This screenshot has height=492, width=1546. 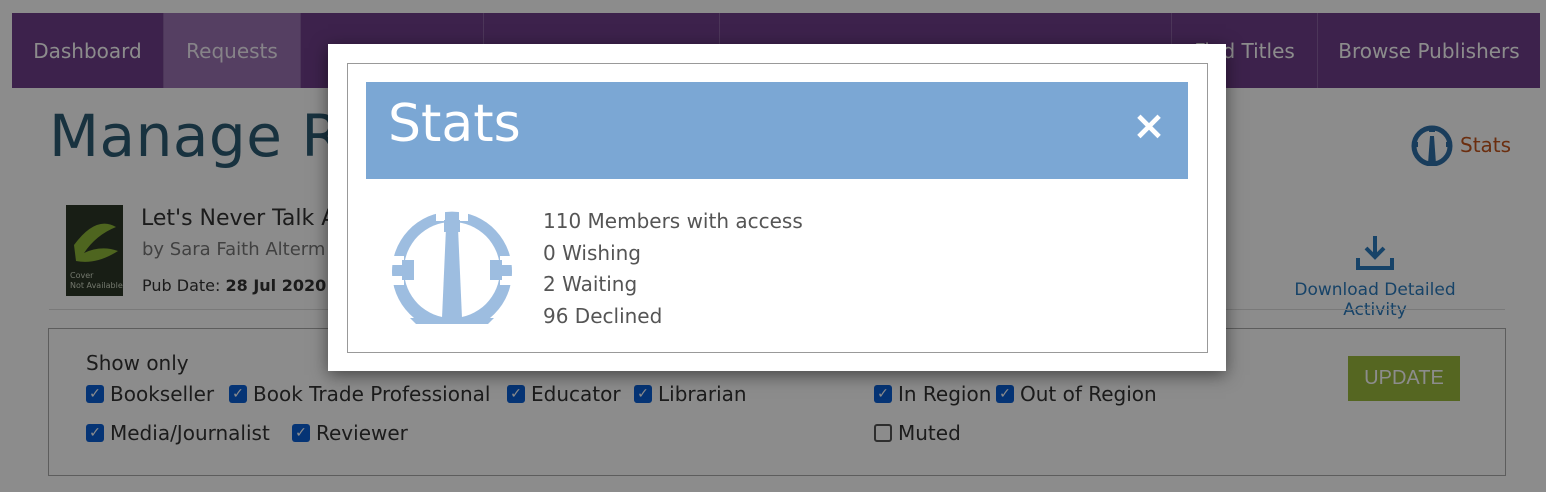 What do you see at coordinates (1149, 126) in the screenshot?
I see `close-icon: ×` at bounding box center [1149, 126].